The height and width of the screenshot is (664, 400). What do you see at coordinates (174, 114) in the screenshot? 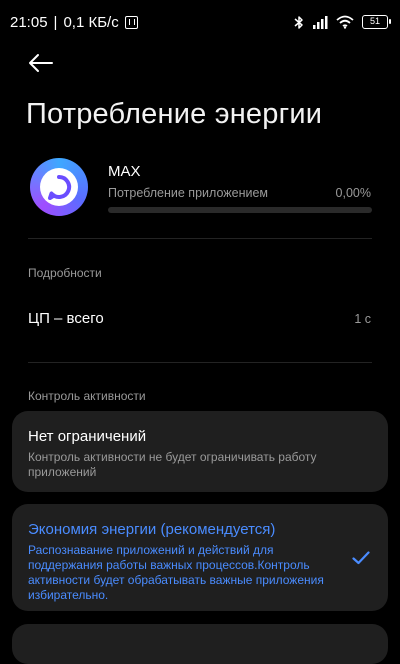
I see `page-title: Потребление энергии` at bounding box center [174, 114].